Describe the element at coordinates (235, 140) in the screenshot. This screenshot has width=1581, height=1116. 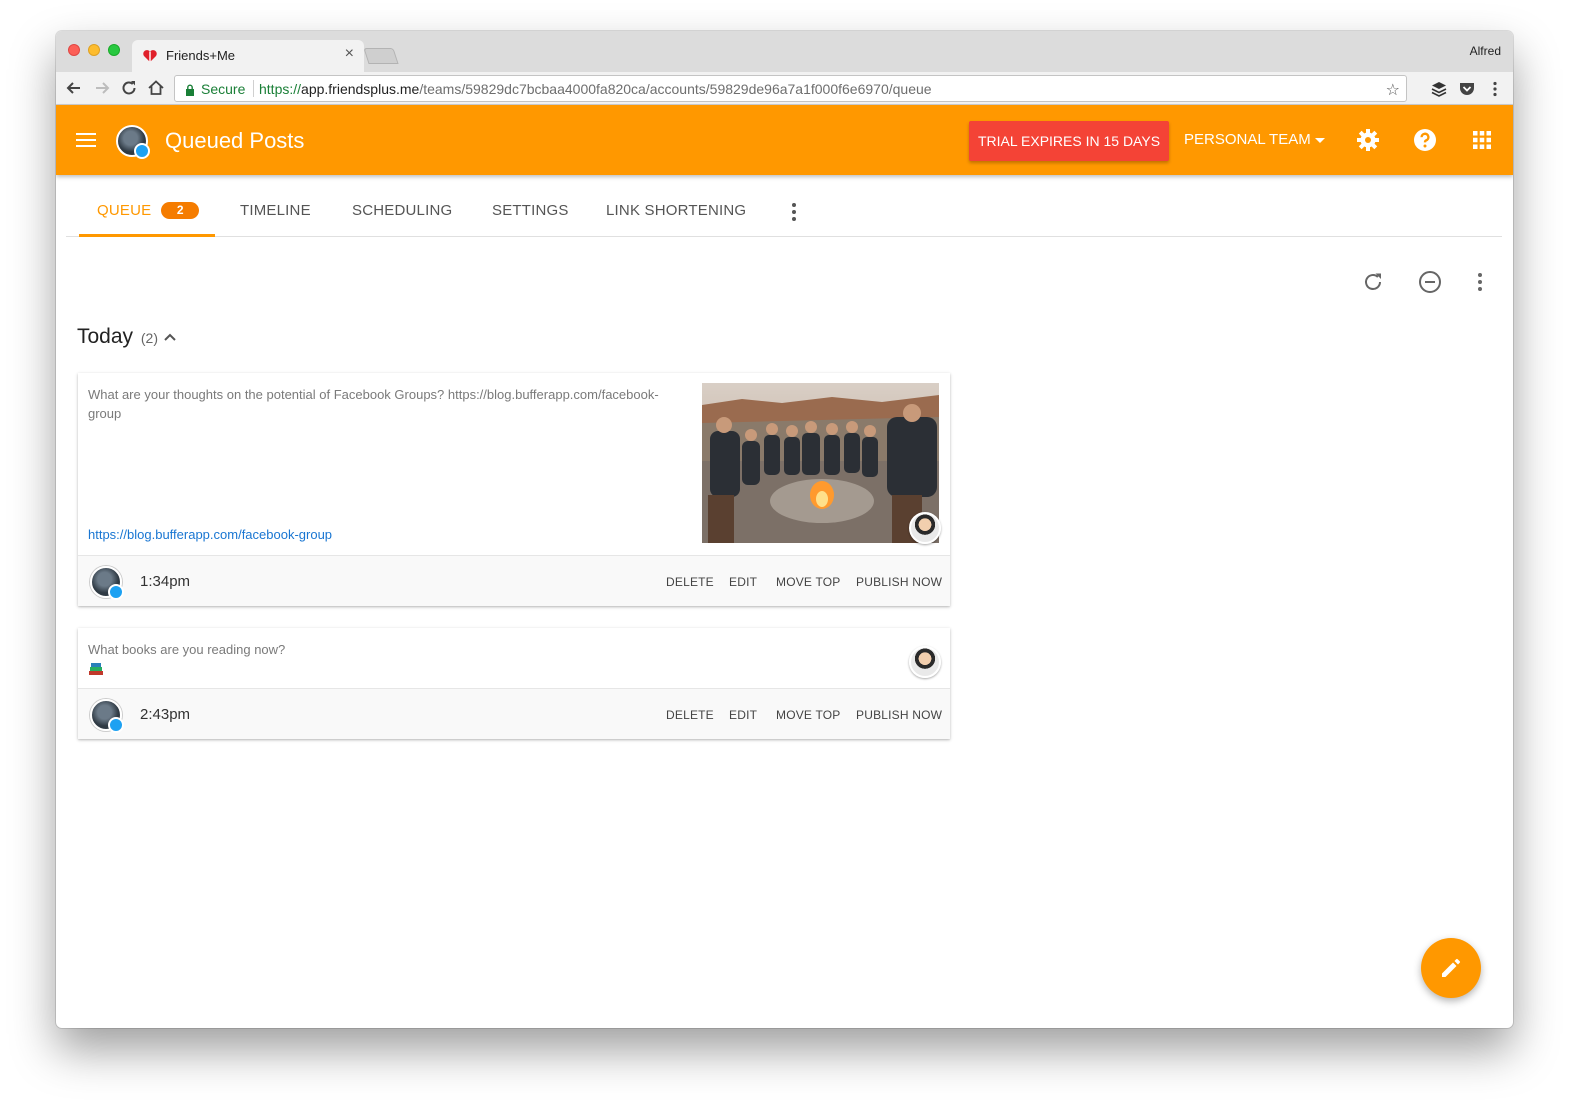
I see `page-title: Queued Posts` at that location.